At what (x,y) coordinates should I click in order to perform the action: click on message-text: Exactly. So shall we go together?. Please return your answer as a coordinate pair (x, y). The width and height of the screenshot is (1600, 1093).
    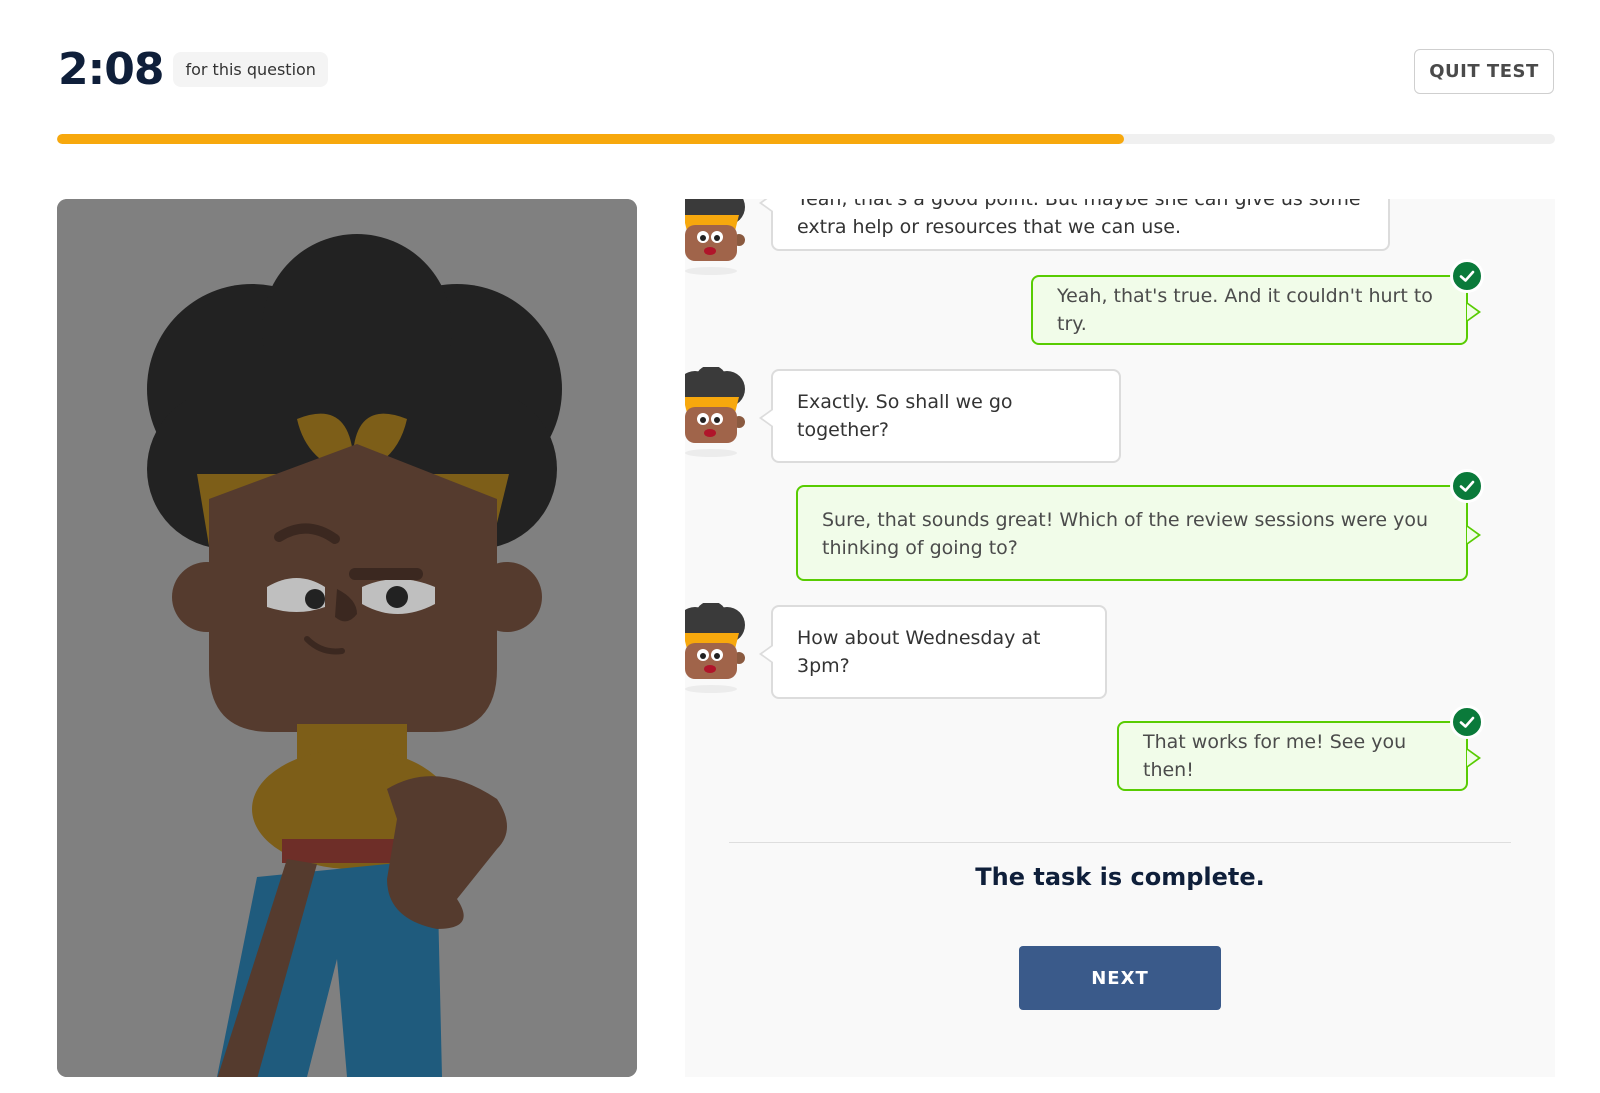
    Looking at the image, I should click on (905, 416).